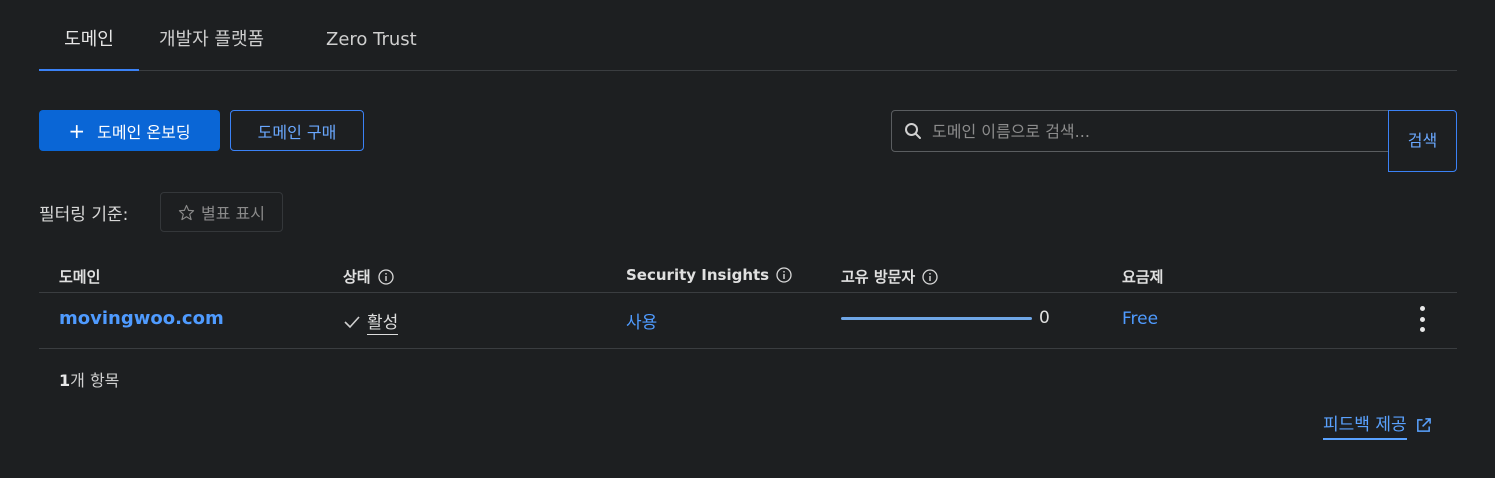 Image resolution: width=1495 pixels, height=478 pixels. Describe the element at coordinates (383, 321) in the screenshot. I see `status-label: 활성` at that location.